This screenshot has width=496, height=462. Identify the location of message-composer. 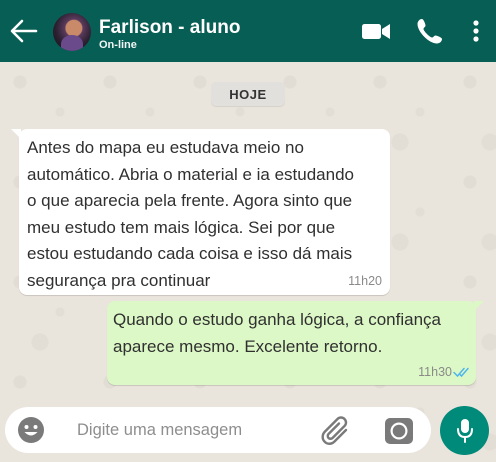
(218, 430).